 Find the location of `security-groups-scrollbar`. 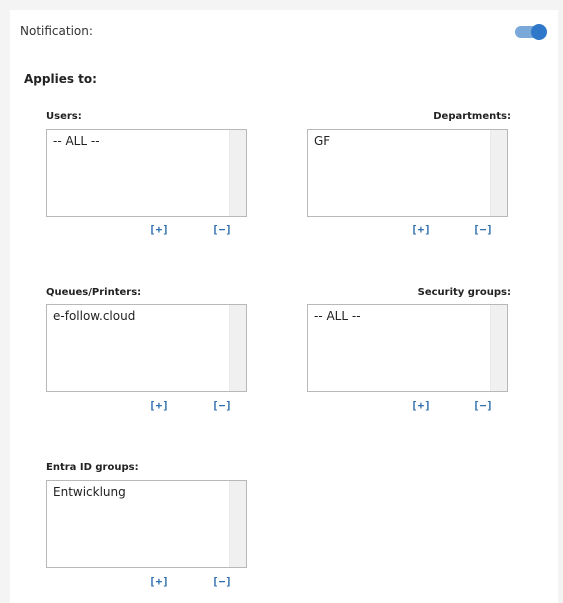

security-groups-scrollbar is located at coordinates (498, 348).